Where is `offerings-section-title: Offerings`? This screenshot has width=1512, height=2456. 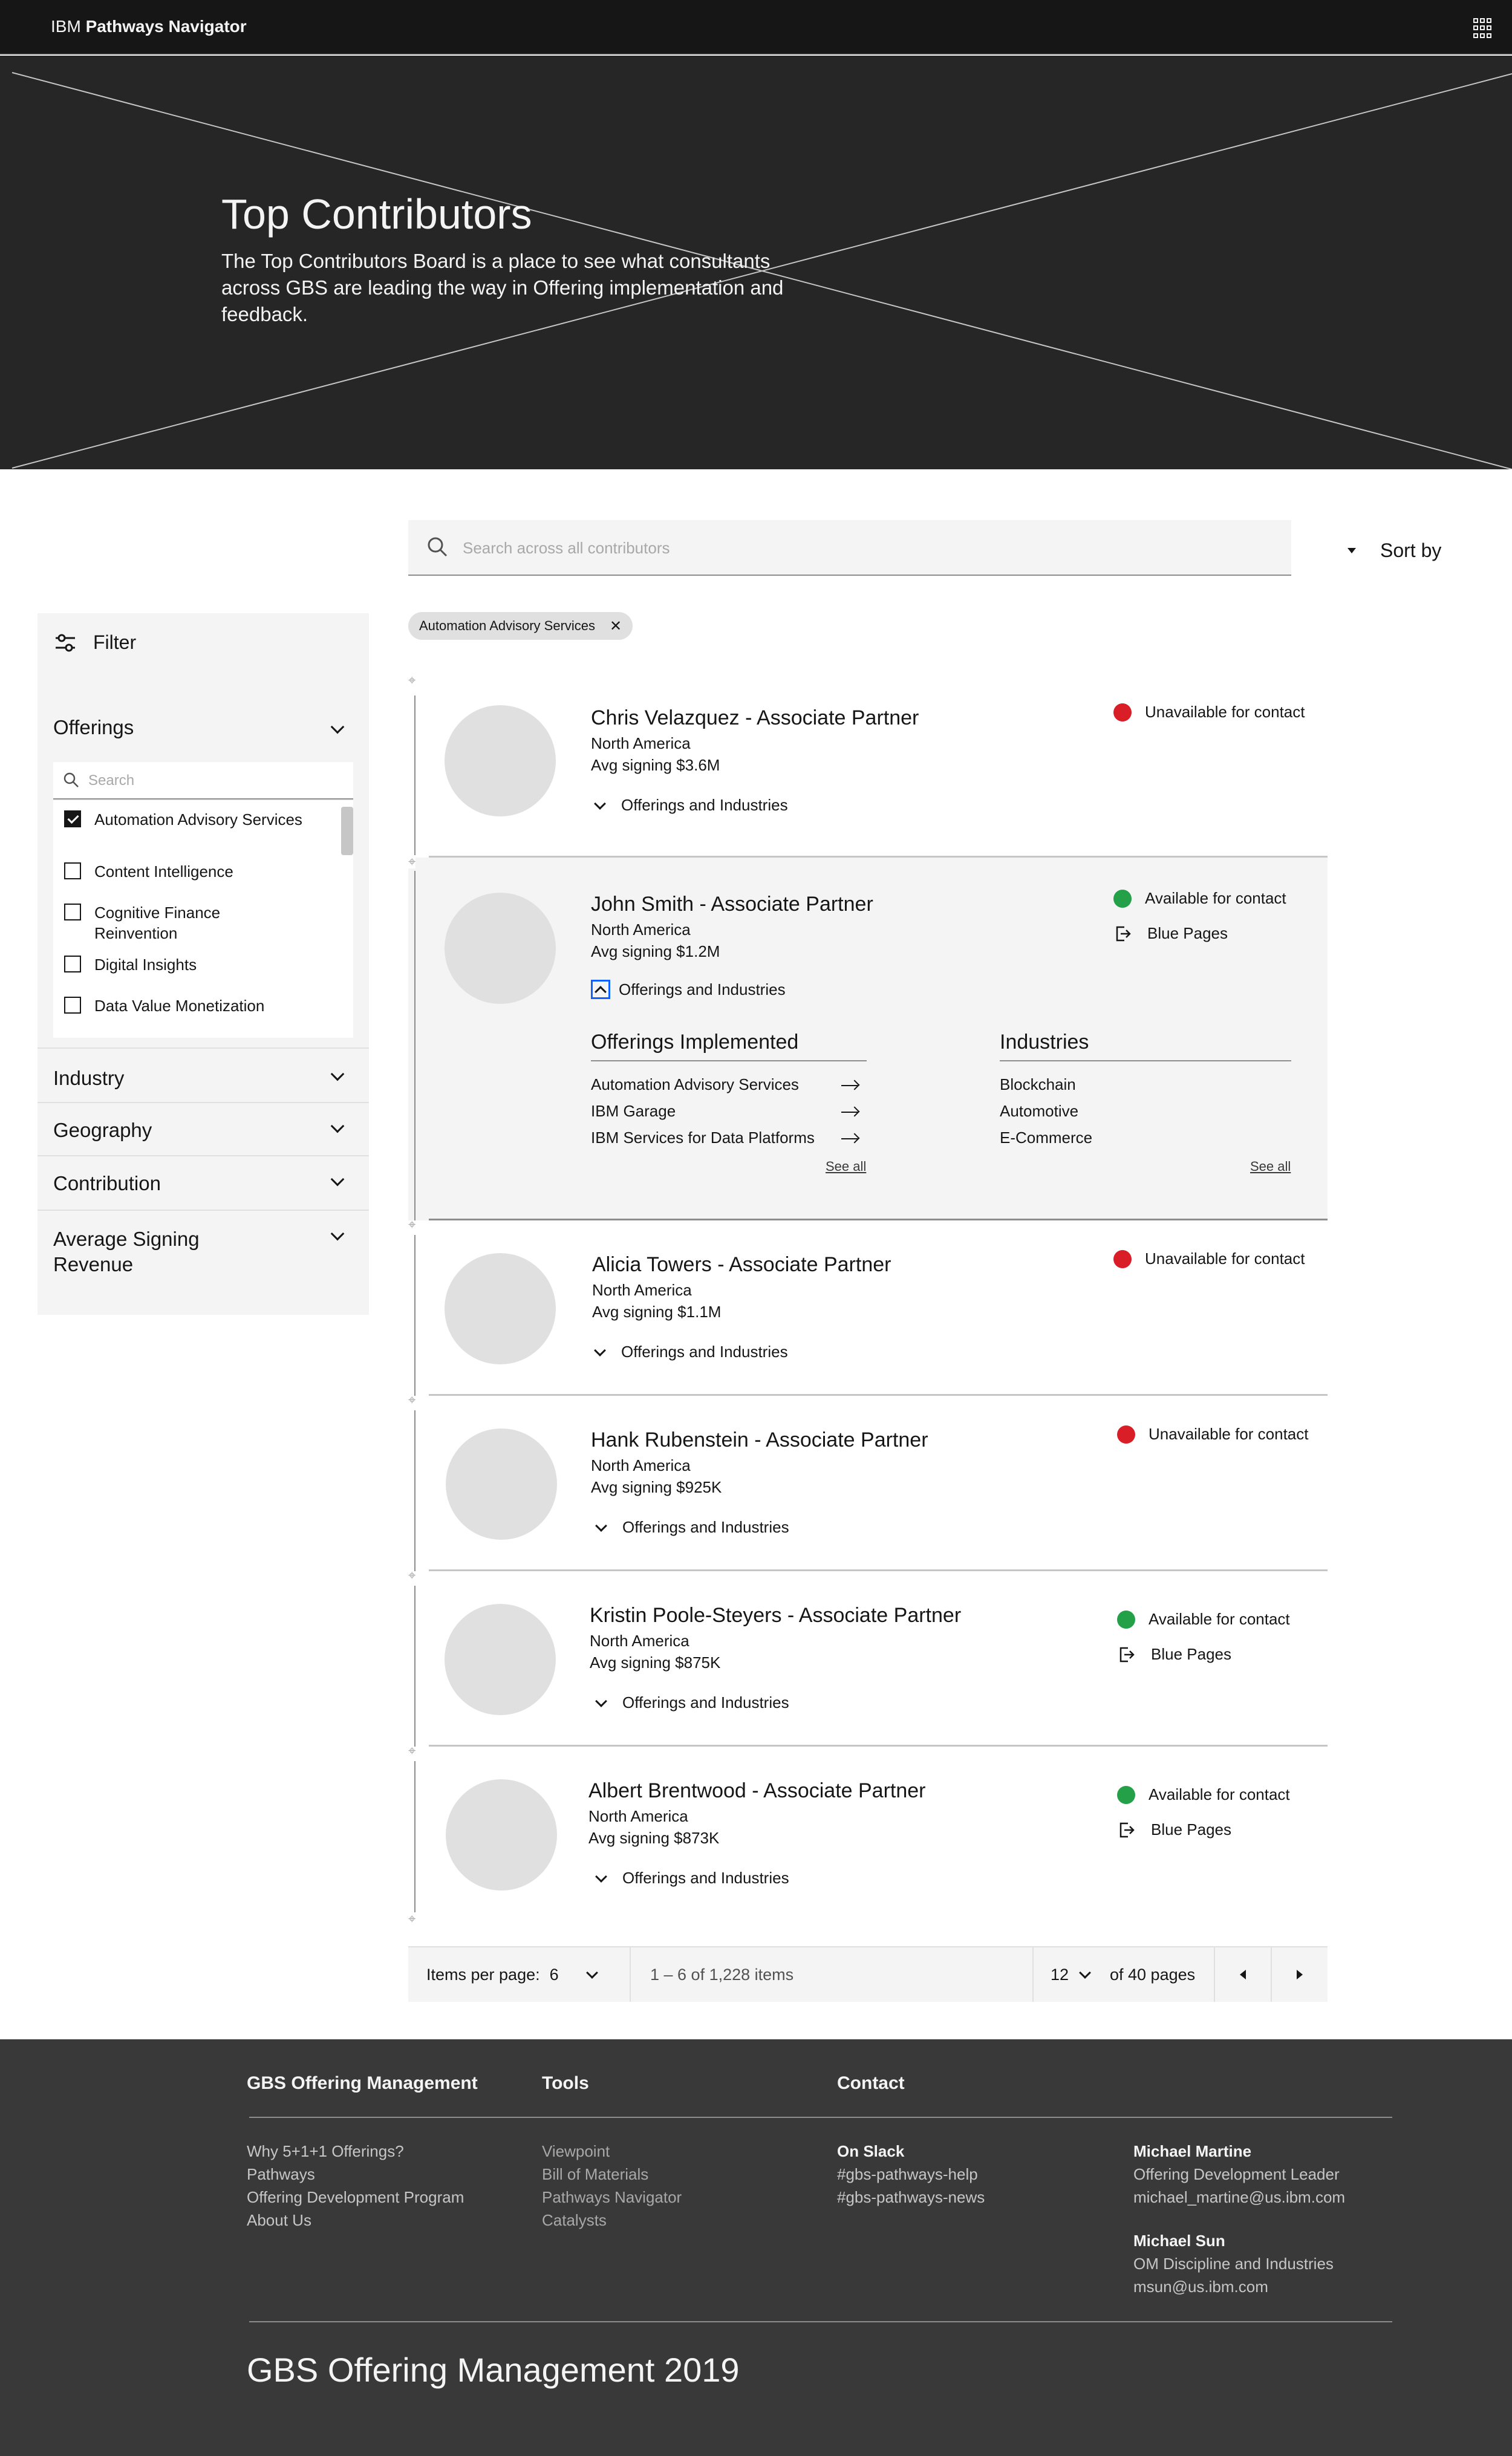 offerings-section-title: Offerings is located at coordinates (94, 727).